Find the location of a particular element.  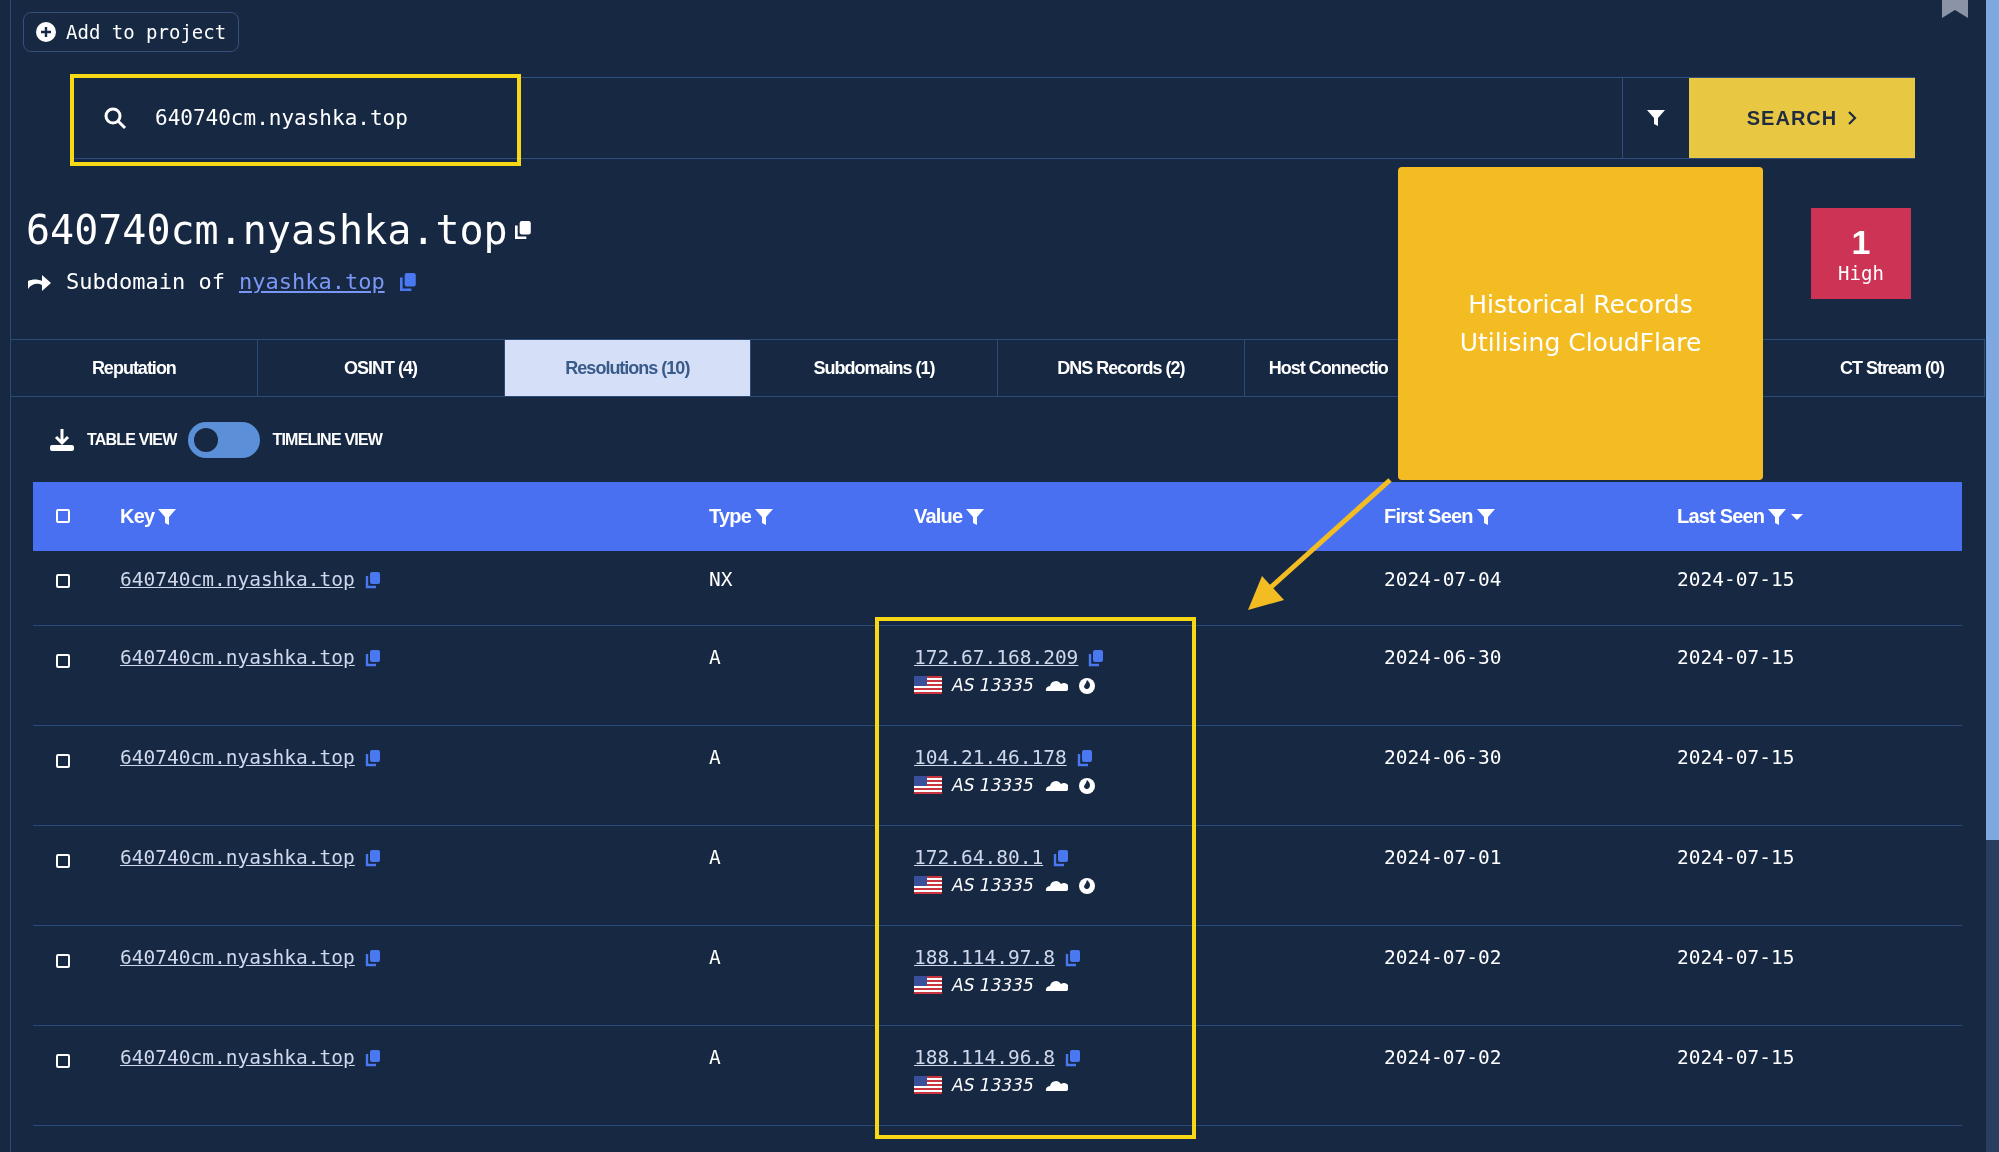

bookmark-icon is located at coordinates (1955, 9).